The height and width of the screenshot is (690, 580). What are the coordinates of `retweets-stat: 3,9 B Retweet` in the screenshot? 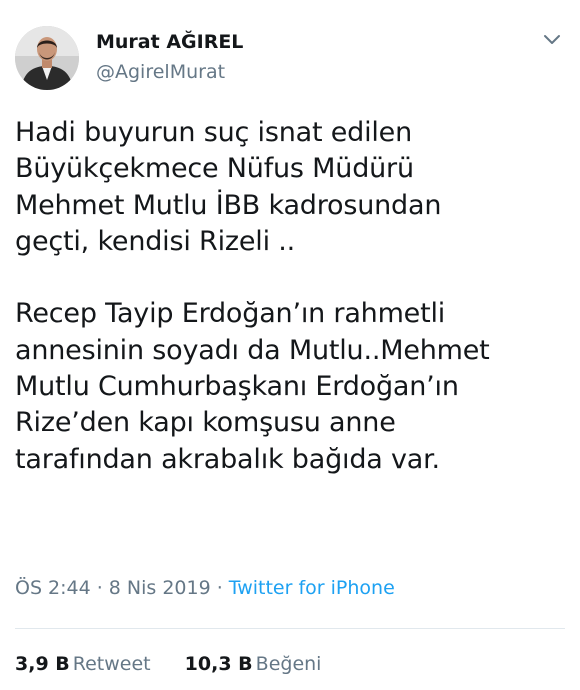 It's located at (83, 664).